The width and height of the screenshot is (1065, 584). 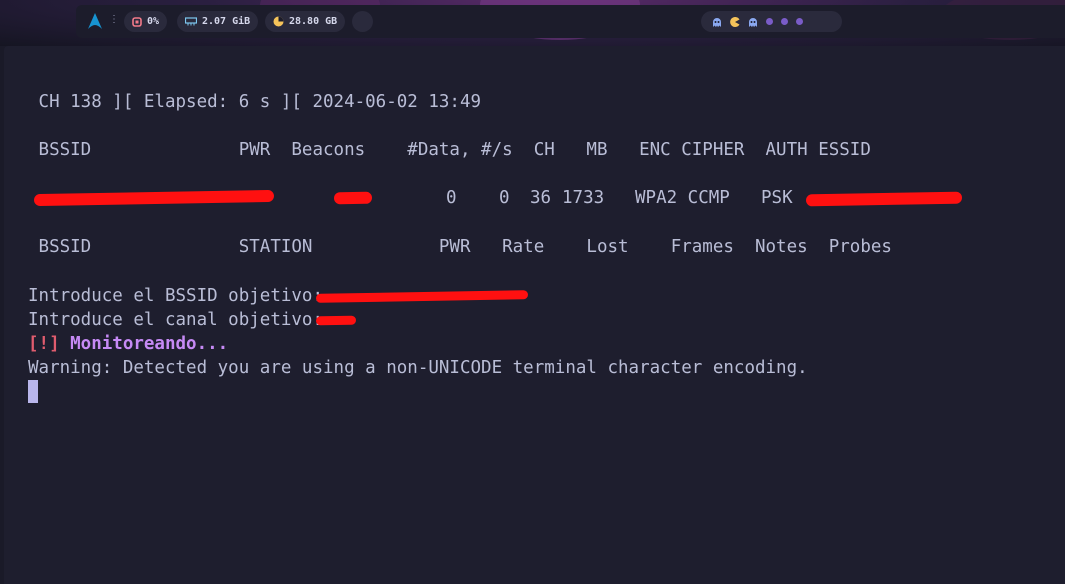 What do you see at coordinates (181, 320) in the screenshot?
I see `prompt-channel: Introduce el canal objetivo:` at bounding box center [181, 320].